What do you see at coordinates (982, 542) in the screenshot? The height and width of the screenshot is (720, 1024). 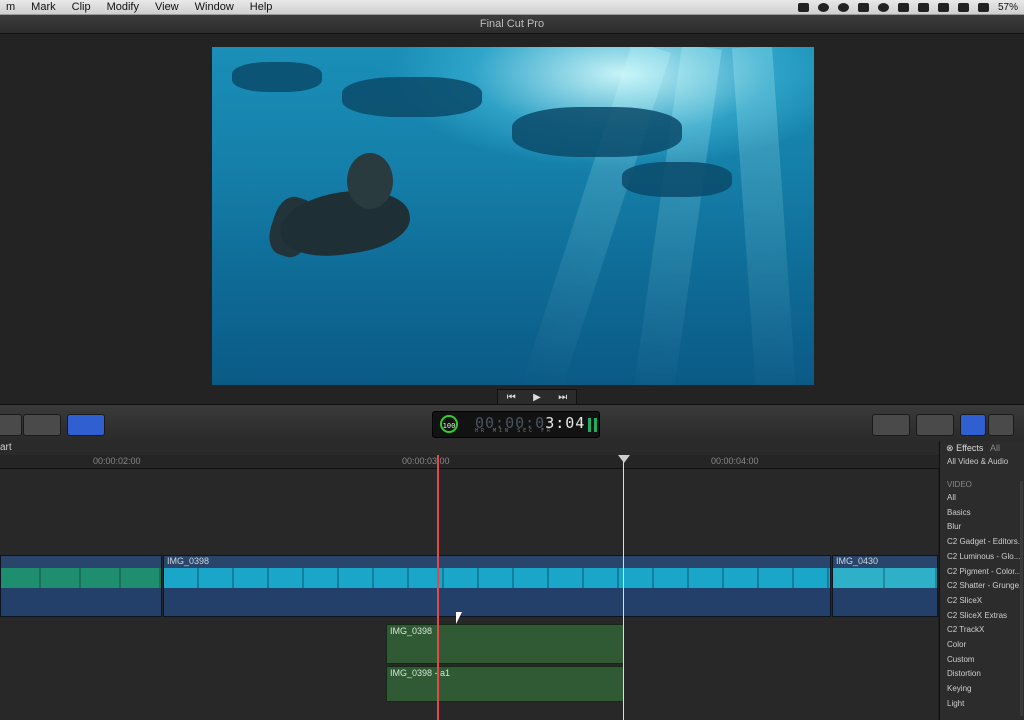 I see `effects-item: C2 Gadget - Editors..` at bounding box center [982, 542].